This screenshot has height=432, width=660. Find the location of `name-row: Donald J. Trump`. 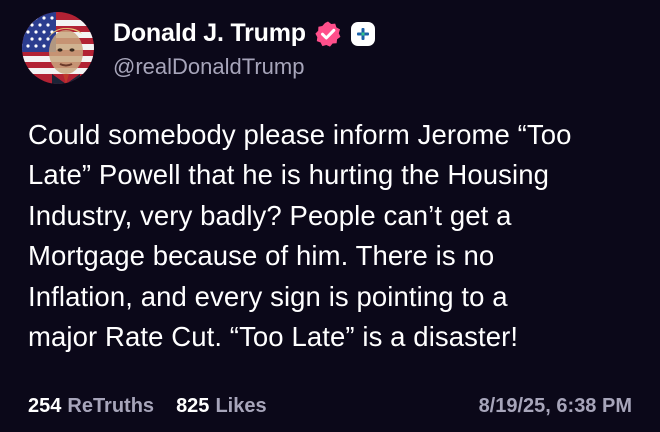

name-row: Donald J. Trump is located at coordinates (244, 34).